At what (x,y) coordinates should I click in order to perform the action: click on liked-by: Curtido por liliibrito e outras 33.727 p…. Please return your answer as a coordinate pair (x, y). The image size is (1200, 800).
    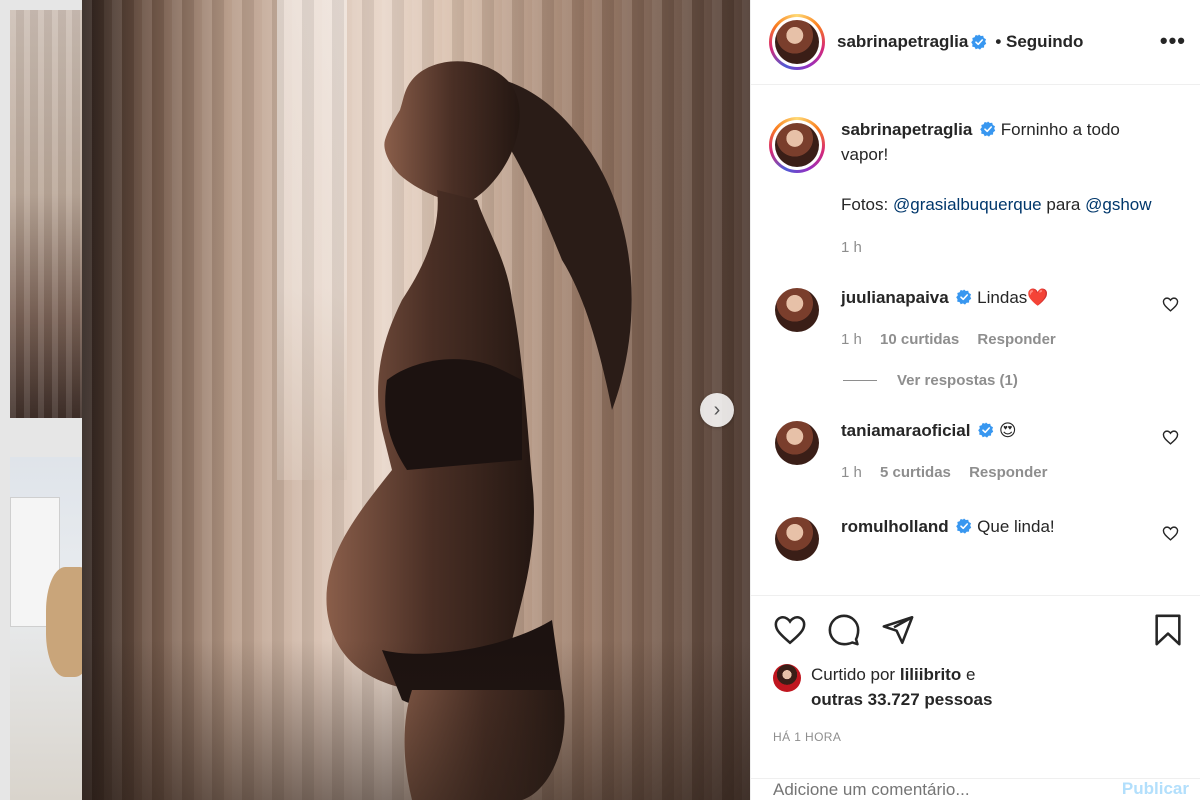
    Looking at the image, I should click on (979, 687).